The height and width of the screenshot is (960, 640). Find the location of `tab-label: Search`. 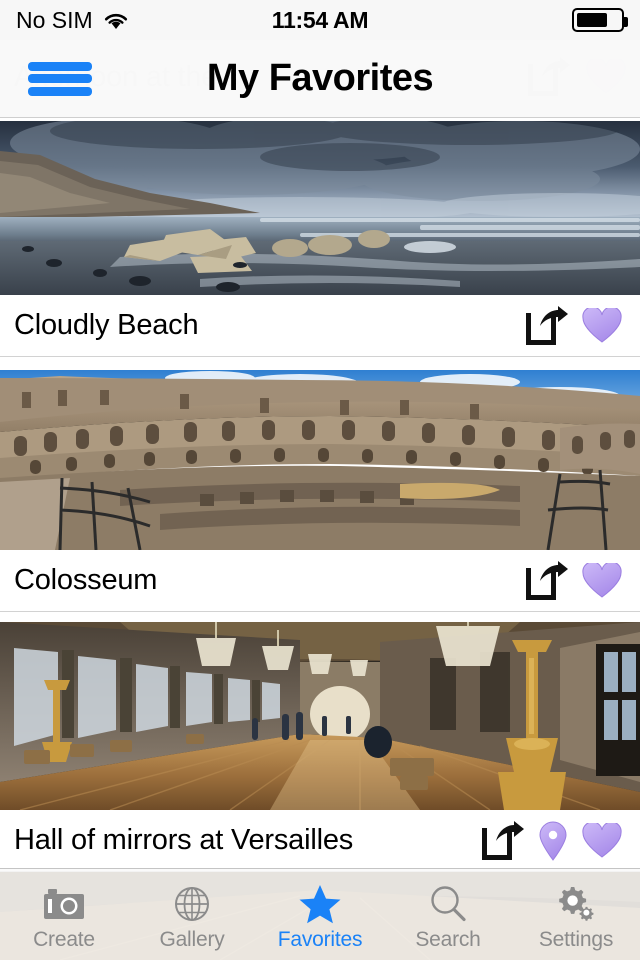

tab-label: Search is located at coordinates (448, 939).